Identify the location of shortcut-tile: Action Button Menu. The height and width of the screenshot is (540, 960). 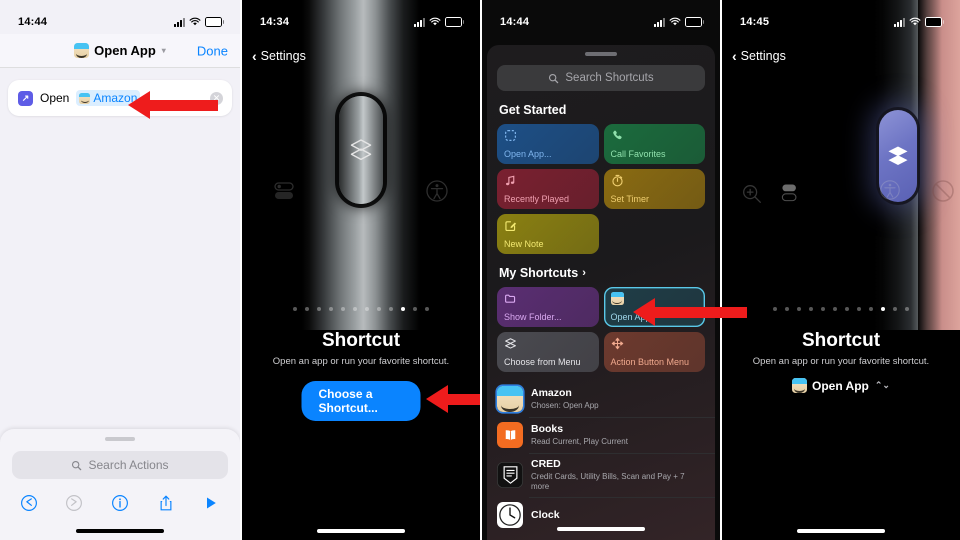
(654, 352).